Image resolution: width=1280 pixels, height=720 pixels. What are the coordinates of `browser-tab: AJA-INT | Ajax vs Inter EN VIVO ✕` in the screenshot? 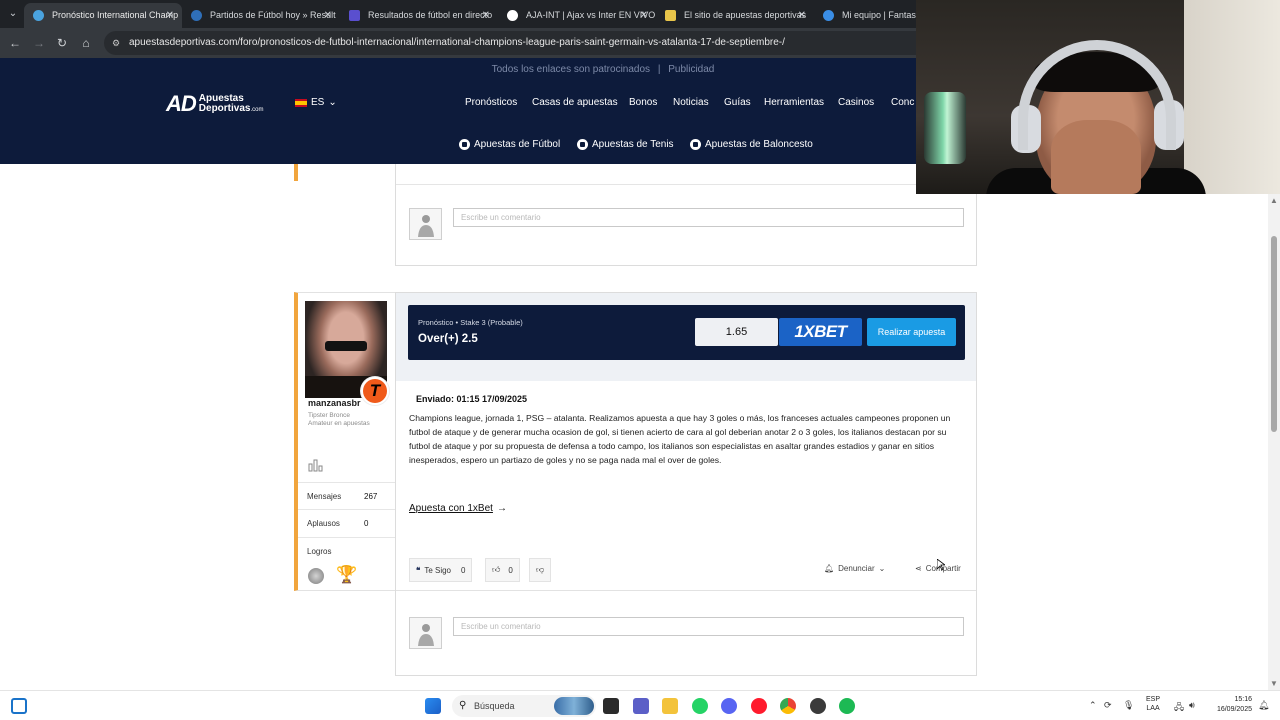 It's located at (577, 15).